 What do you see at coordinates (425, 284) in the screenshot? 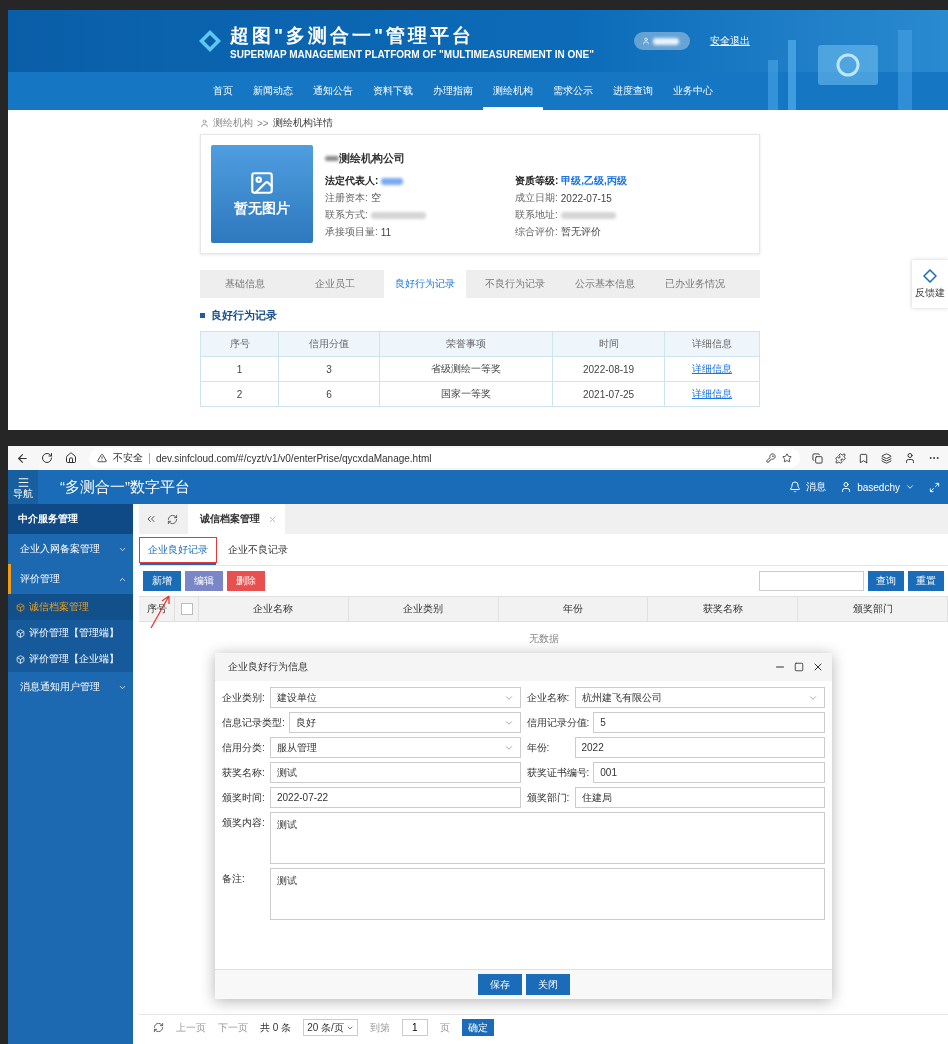
I see `tab: 良好行为记录` at bounding box center [425, 284].